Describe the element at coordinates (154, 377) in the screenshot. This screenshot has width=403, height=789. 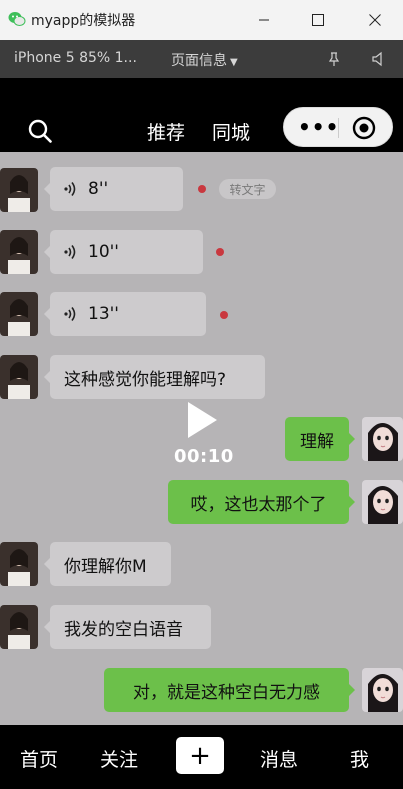
I see `text-message: 这种感觉你能理解吗?` at that location.